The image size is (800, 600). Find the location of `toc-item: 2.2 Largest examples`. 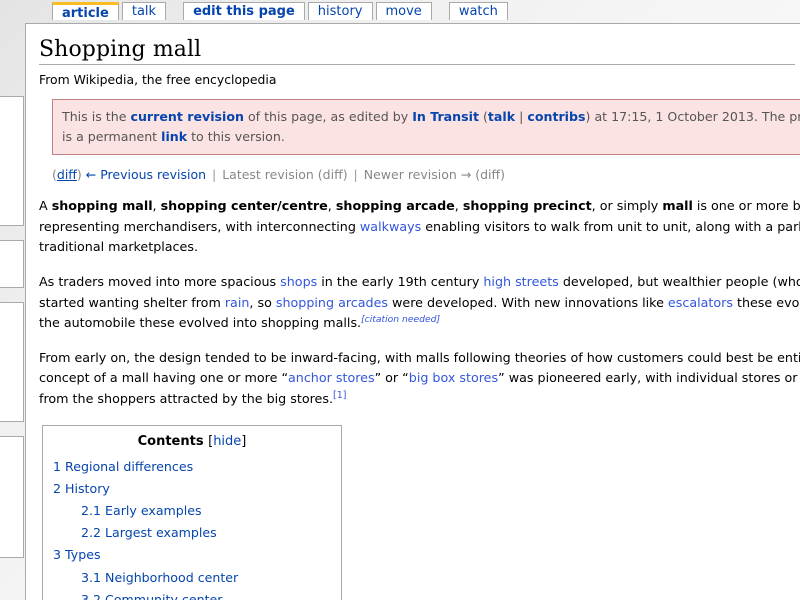

toc-item: 2.2 Largest examples is located at coordinates (192, 533).